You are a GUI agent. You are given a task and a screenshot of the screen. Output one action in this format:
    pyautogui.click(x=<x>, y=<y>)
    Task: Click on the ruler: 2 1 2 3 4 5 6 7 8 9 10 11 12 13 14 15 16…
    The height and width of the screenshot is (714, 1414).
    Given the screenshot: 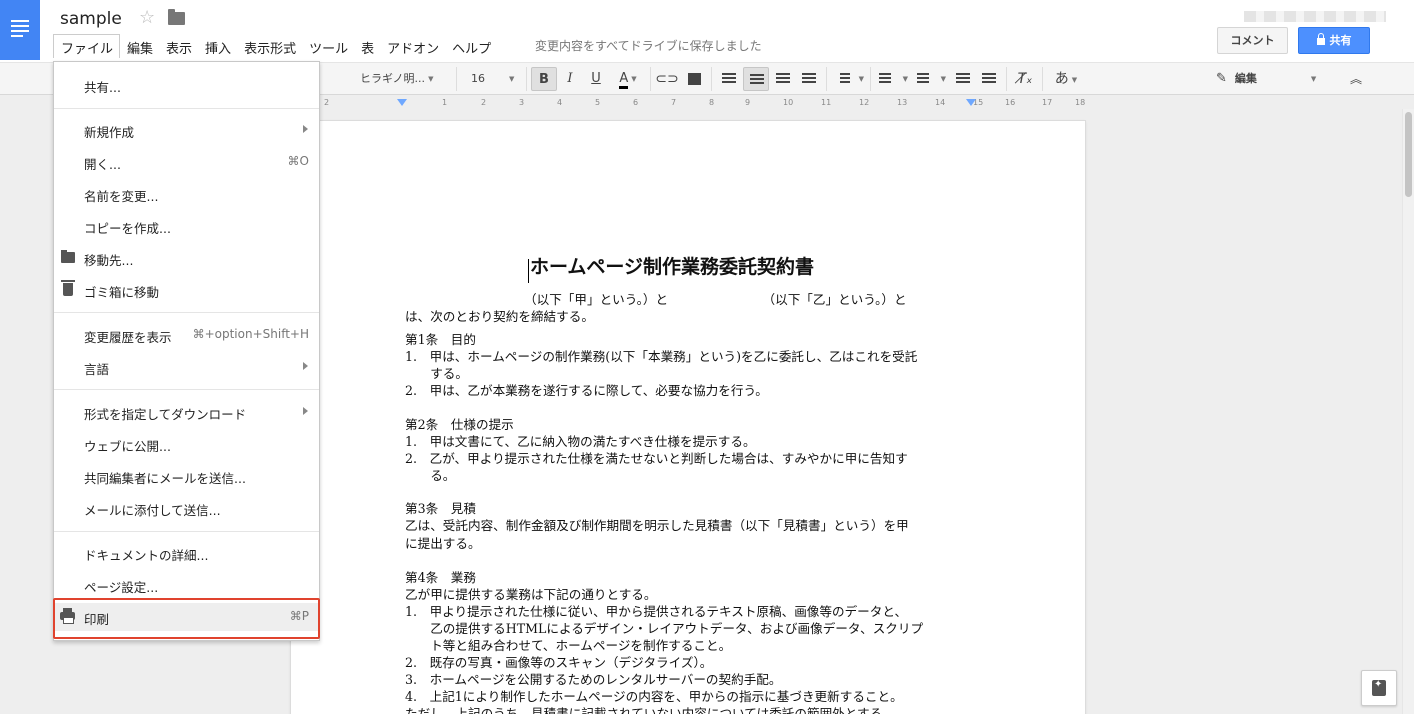 What is the action you would take?
    pyautogui.click(x=705, y=102)
    